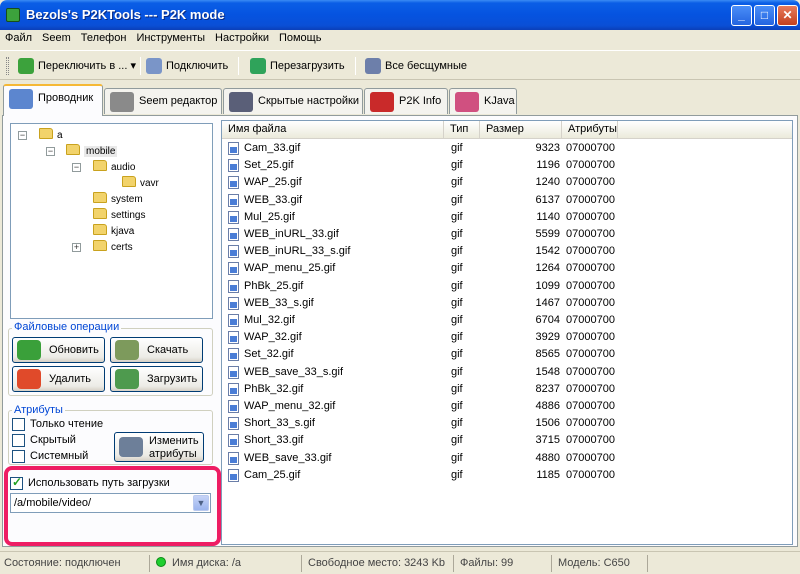 The height and width of the screenshot is (574, 800). What do you see at coordinates (741, 15) in the screenshot?
I see `minimize-button: _` at bounding box center [741, 15].